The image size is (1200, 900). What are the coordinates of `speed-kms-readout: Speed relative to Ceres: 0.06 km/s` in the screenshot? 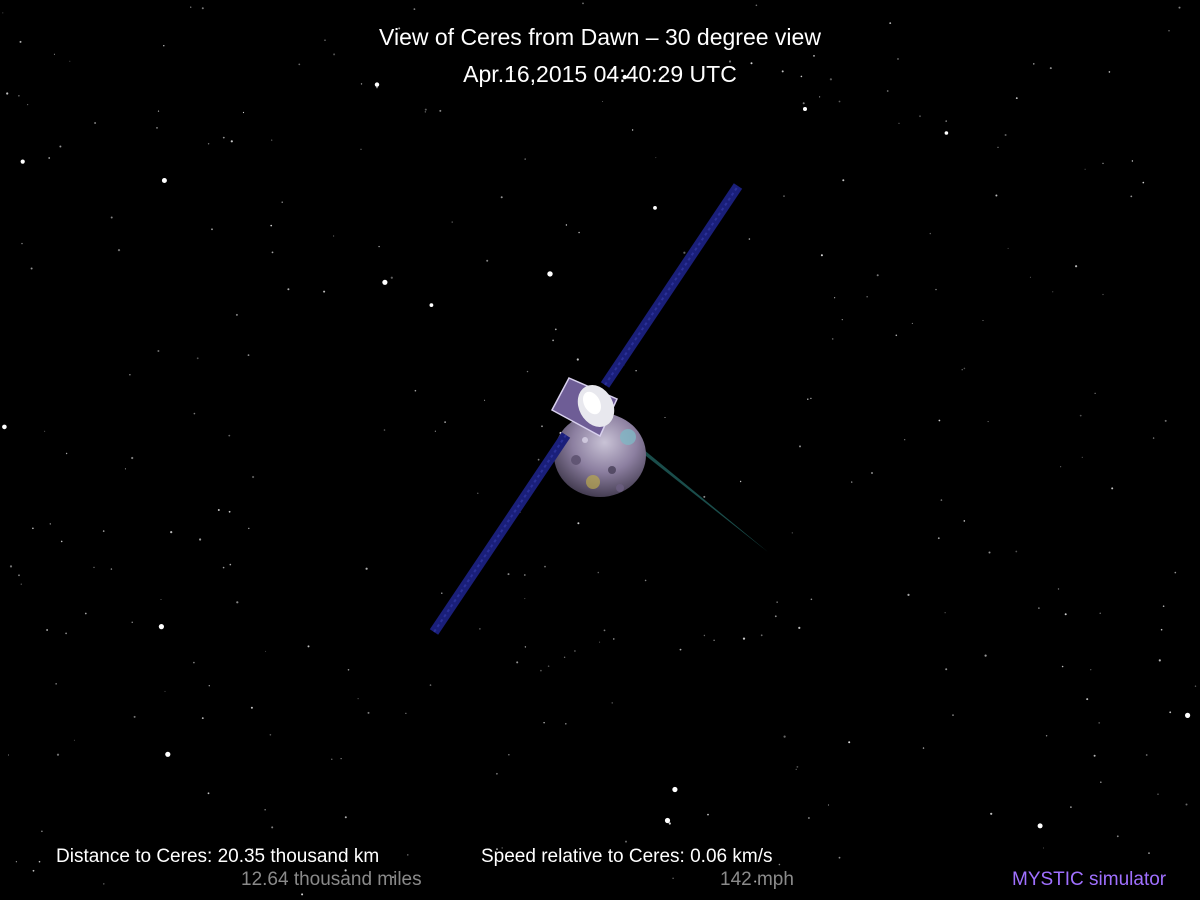 It's located at (627, 856).